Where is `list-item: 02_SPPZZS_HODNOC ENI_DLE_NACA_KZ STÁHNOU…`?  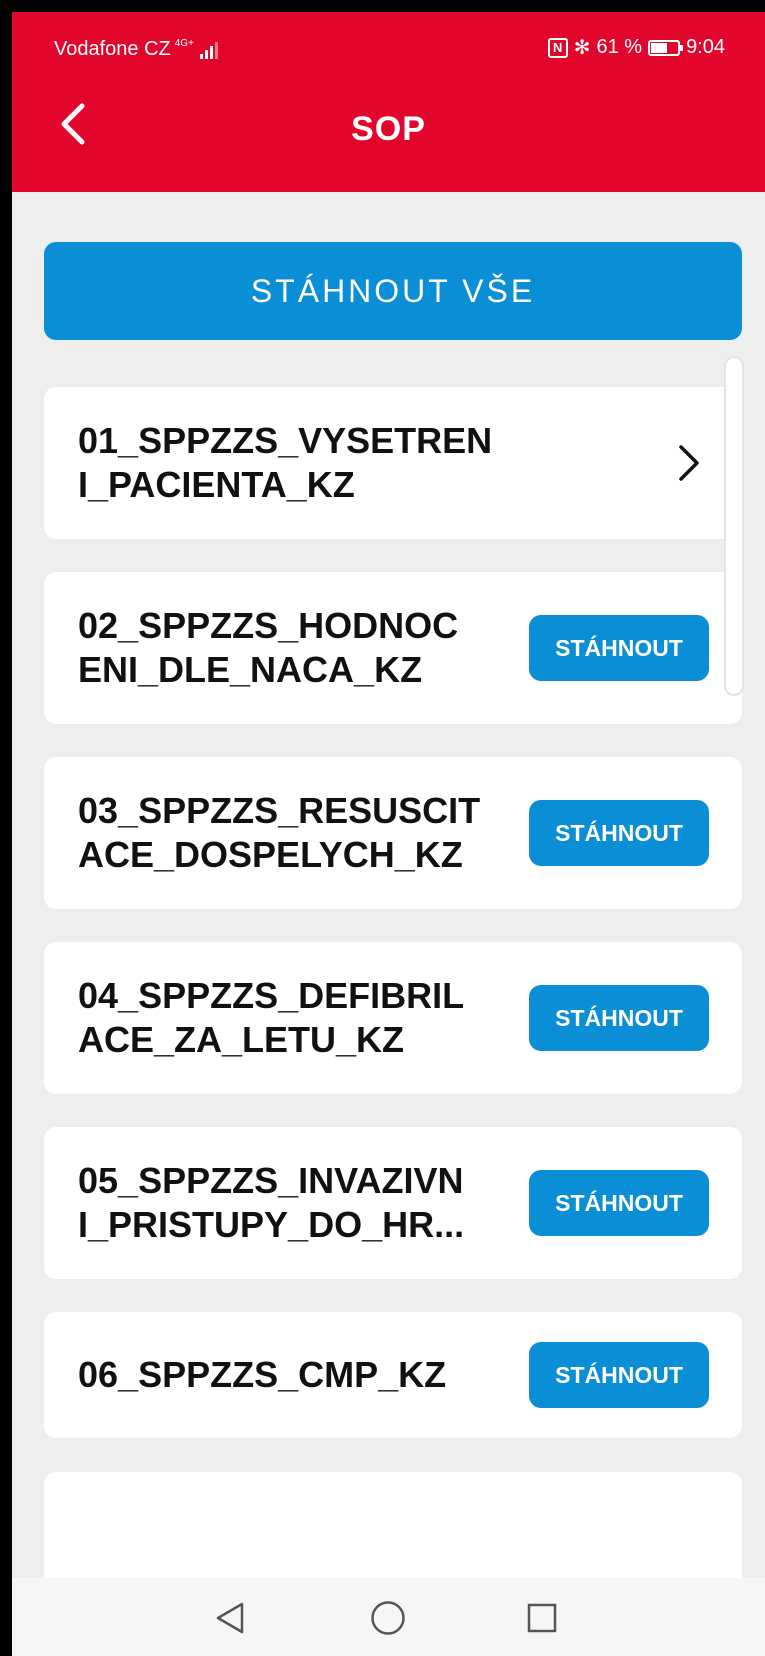
list-item: 02_SPPZZS_HODNOC ENI_DLE_NACA_KZ STÁHNOU… is located at coordinates (393, 648).